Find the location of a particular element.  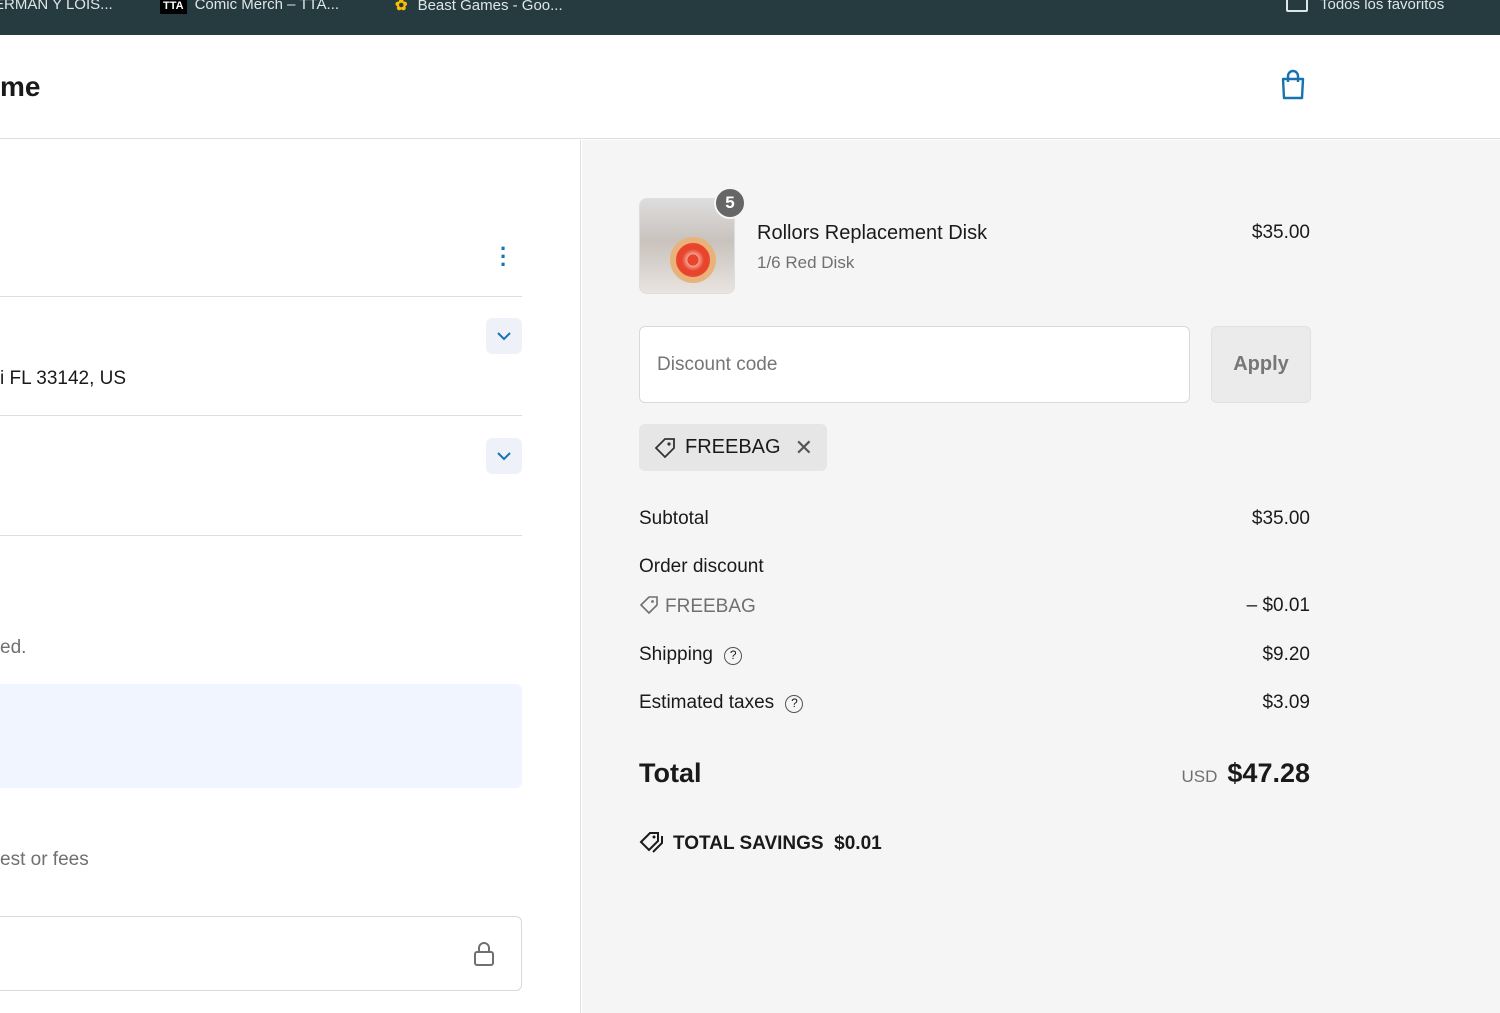

product-variant: 1/6 Red Disk is located at coordinates (806, 262).